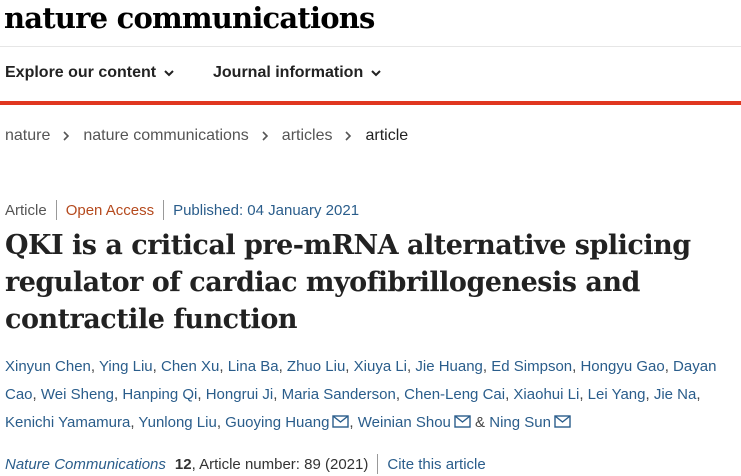 This screenshot has height=476, width=741. I want to click on journal-information-menu: Journal information, so click(297, 73).